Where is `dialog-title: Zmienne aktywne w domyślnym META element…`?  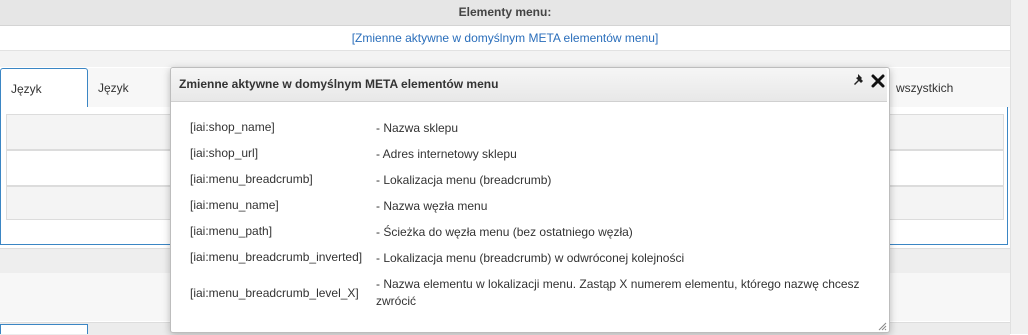
dialog-title: Zmienne aktywne w domyślnym META element… is located at coordinates (339, 84).